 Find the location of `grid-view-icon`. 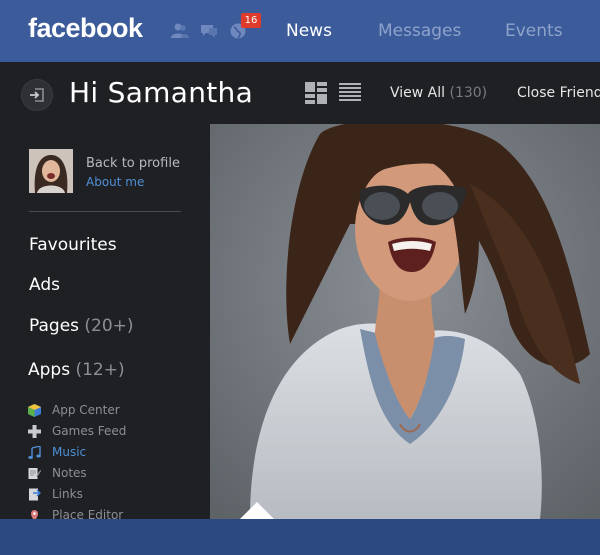

grid-view-icon is located at coordinates (316, 93).